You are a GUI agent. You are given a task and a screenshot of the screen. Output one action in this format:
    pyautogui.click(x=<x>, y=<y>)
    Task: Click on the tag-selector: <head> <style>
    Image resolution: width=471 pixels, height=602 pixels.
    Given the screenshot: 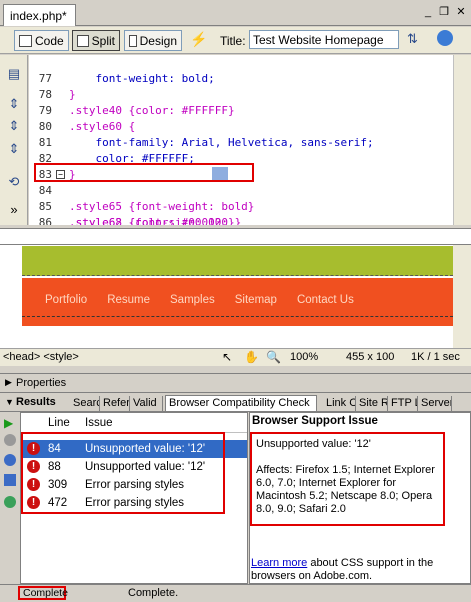 What is the action you would take?
    pyautogui.click(x=41, y=357)
    